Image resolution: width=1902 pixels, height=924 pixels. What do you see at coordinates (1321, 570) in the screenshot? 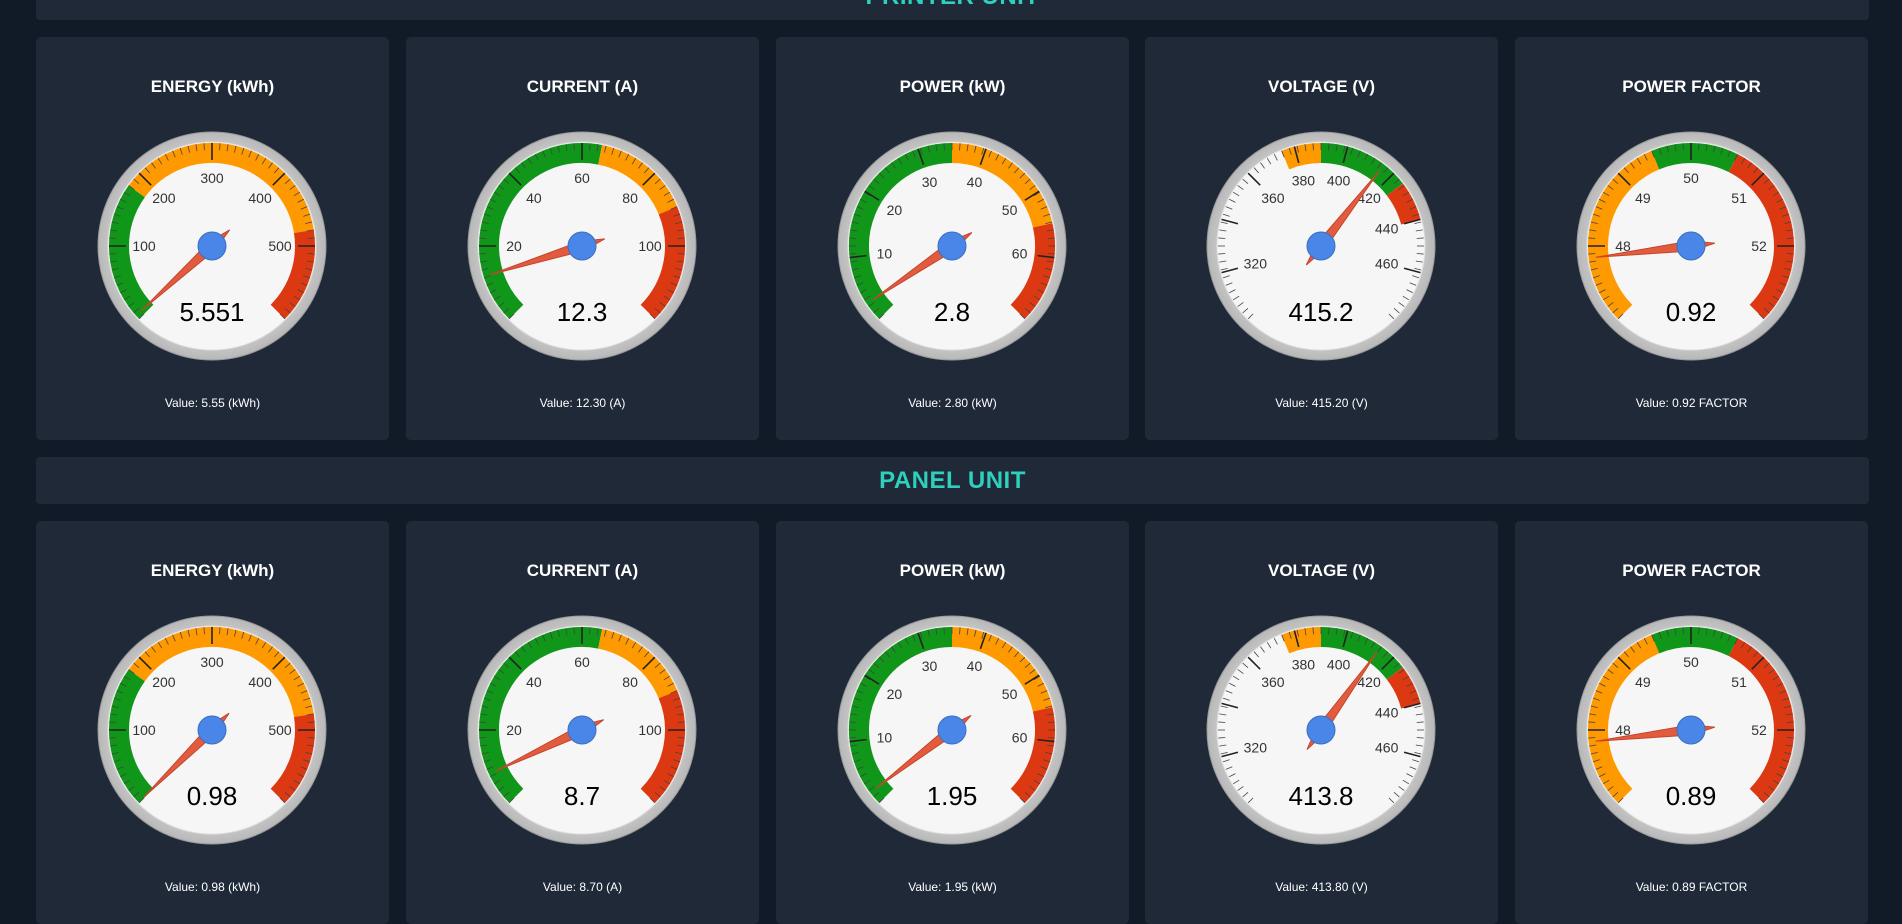
I see `gauge-title: VOLTAGE (V)` at bounding box center [1321, 570].